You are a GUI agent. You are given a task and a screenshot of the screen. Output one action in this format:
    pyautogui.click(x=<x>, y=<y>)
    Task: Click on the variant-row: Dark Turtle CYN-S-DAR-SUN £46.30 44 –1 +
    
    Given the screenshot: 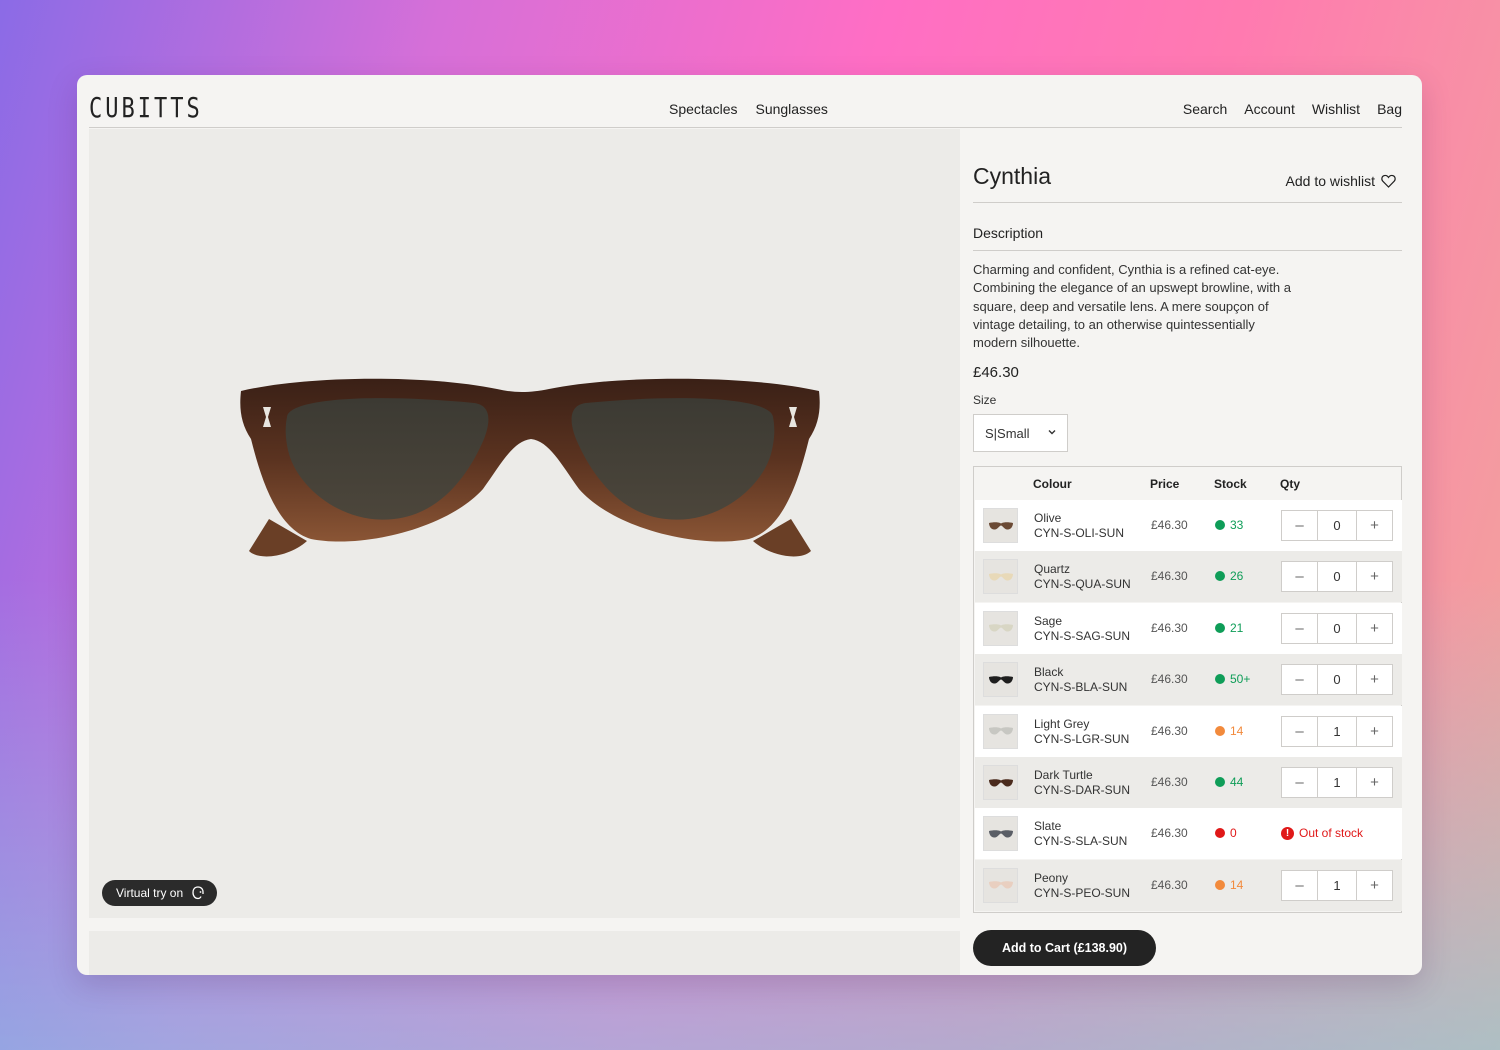 What is the action you would take?
    pyautogui.click(x=1188, y=782)
    